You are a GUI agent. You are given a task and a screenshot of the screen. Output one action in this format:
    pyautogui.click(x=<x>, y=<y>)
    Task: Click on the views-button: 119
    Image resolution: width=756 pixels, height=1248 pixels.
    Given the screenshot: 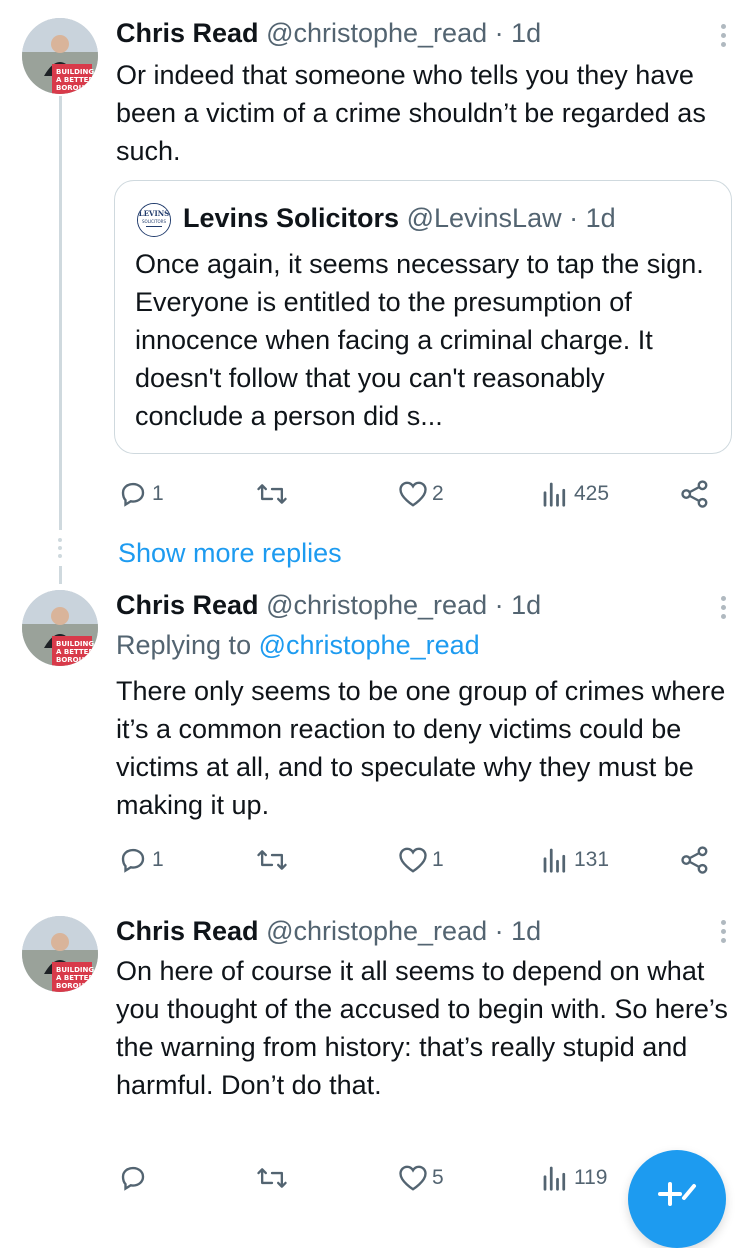 What is the action you would take?
    pyautogui.click(x=573, y=1178)
    